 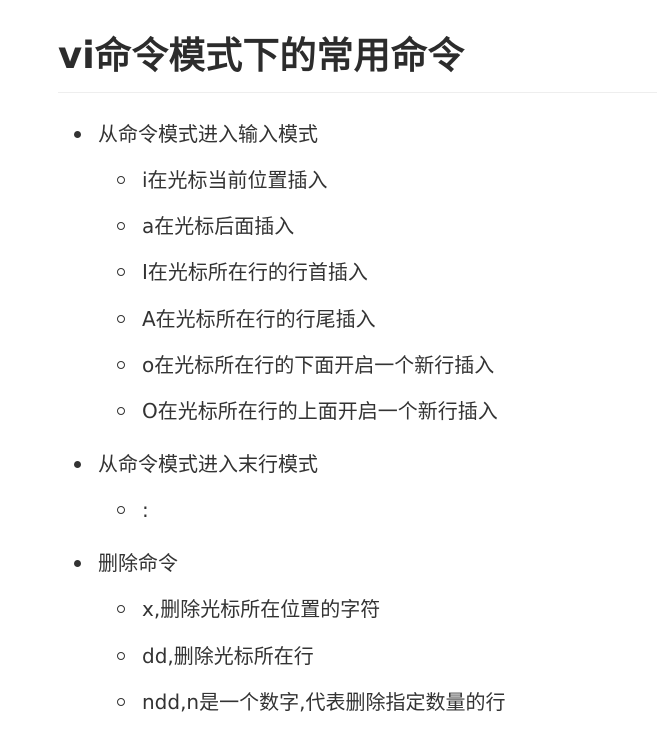 What do you see at coordinates (324, 702) in the screenshot?
I see `list-item-text: ndd,n是一个数字,代表删除指定数量的行` at bounding box center [324, 702].